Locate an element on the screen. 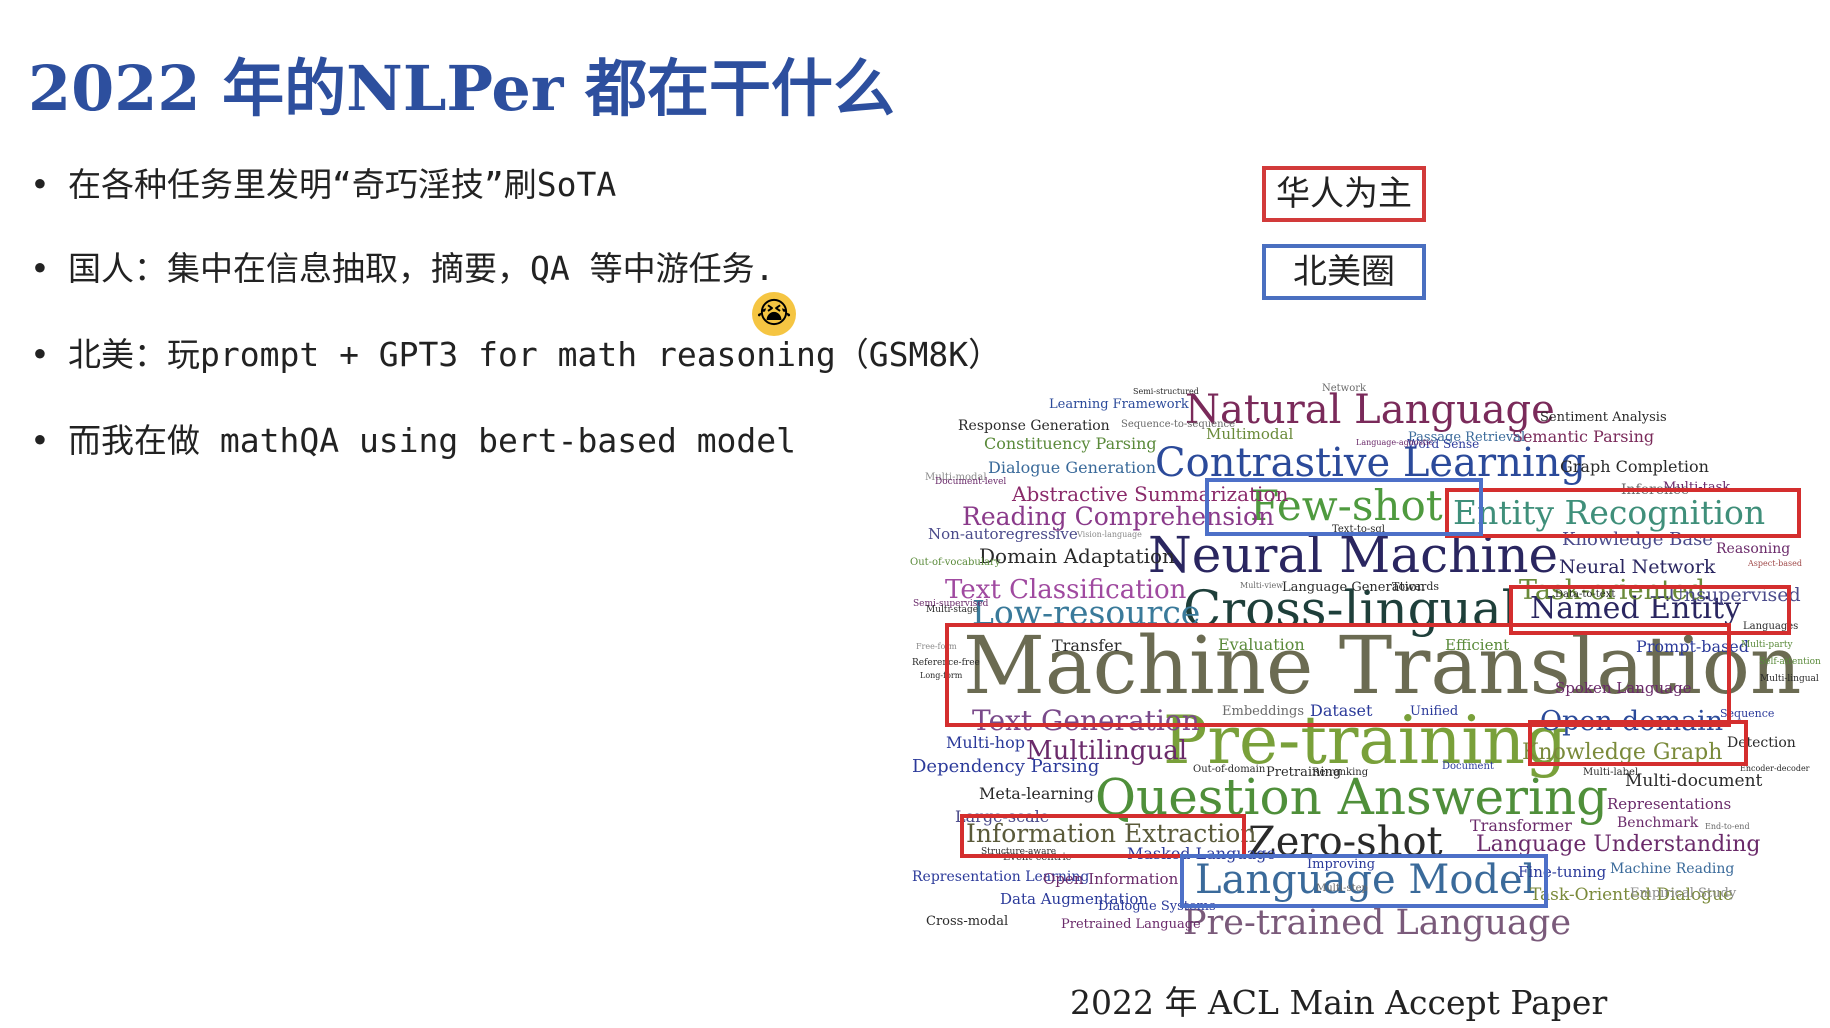 This screenshot has height=1028, width=1830. wordcloud-word: Response Generation is located at coordinates (1034, 426).